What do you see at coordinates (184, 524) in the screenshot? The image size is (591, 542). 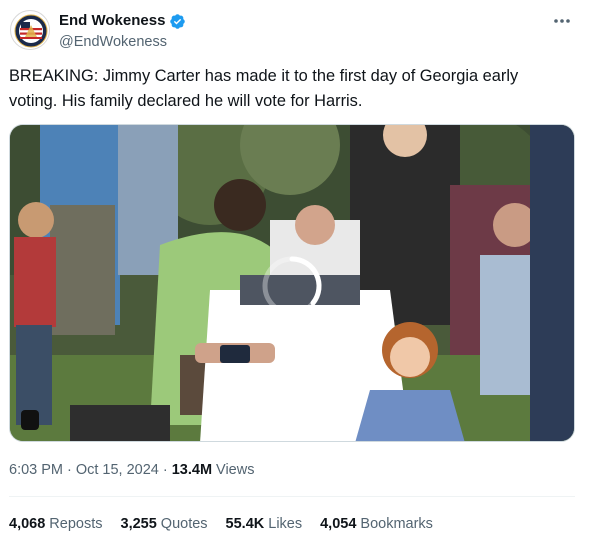 I see `quotes-label: Quotes` at bounding box center [184, 524].